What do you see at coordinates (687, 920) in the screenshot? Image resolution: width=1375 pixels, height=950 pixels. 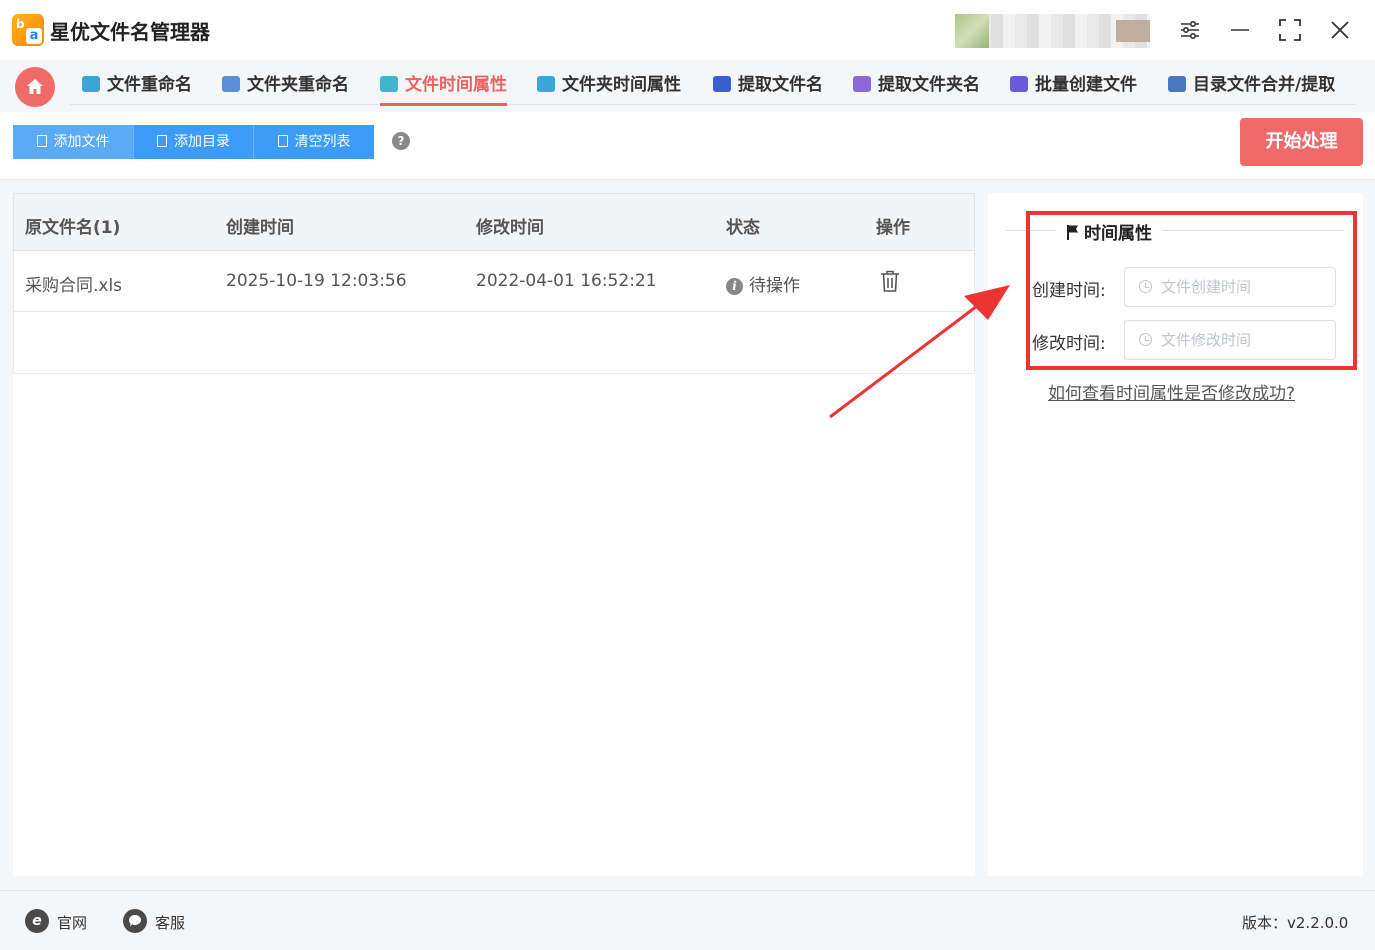 I see `footer: e 官网 客服 版本：v2.2.0.0` at bounding box center [687, 920].